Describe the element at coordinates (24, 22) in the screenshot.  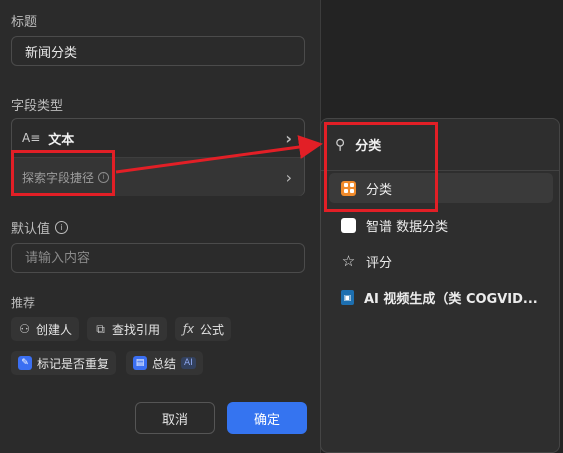
I see `title-label: 标题` at that location.